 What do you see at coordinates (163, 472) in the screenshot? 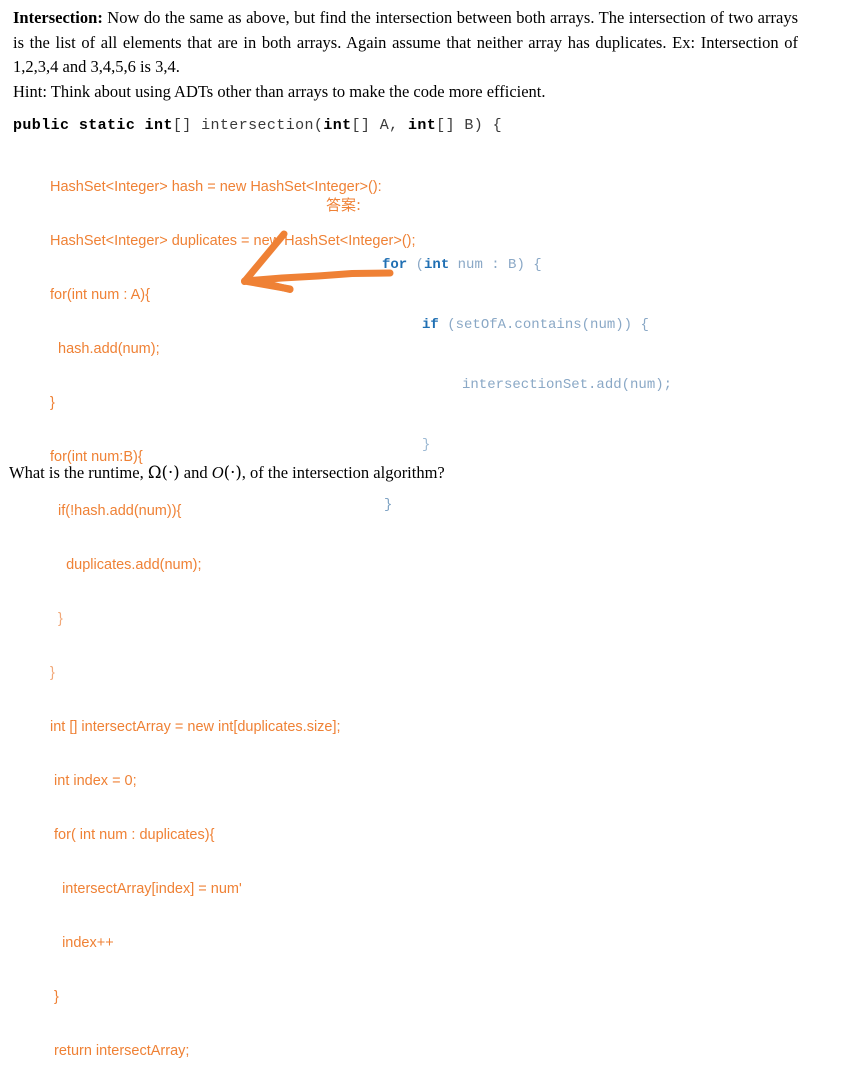
I see `omega-notation: Ω(·)` at bounding box center [163, 472].